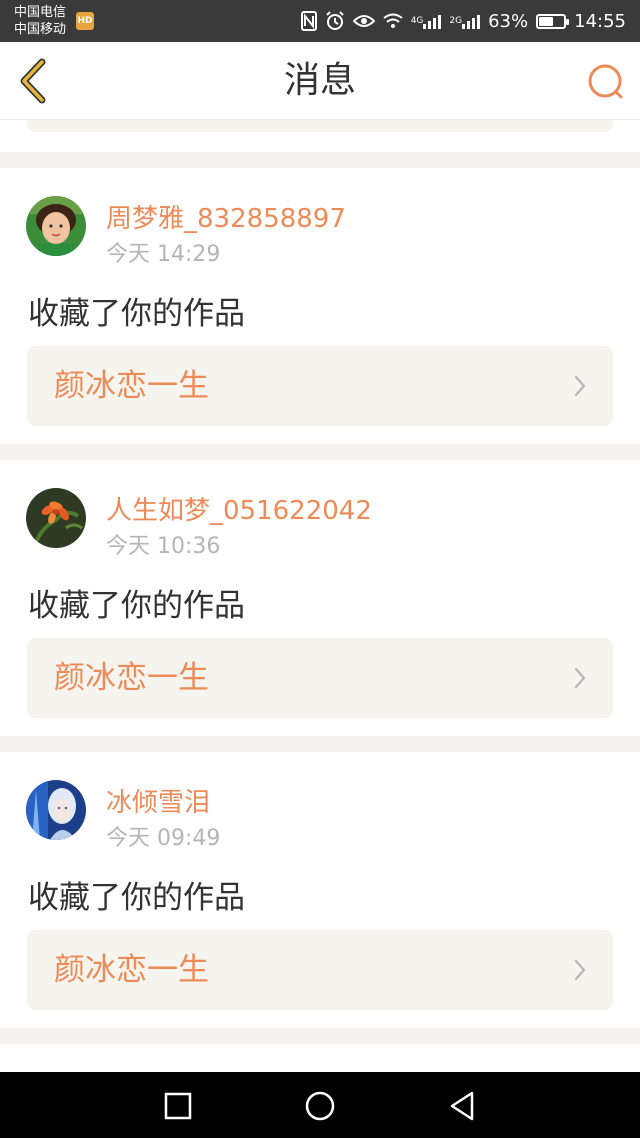  What do you see at coordinates (320, 126) in the screenshot?
I see `previous-work-box` at bounding box center [320, 126].